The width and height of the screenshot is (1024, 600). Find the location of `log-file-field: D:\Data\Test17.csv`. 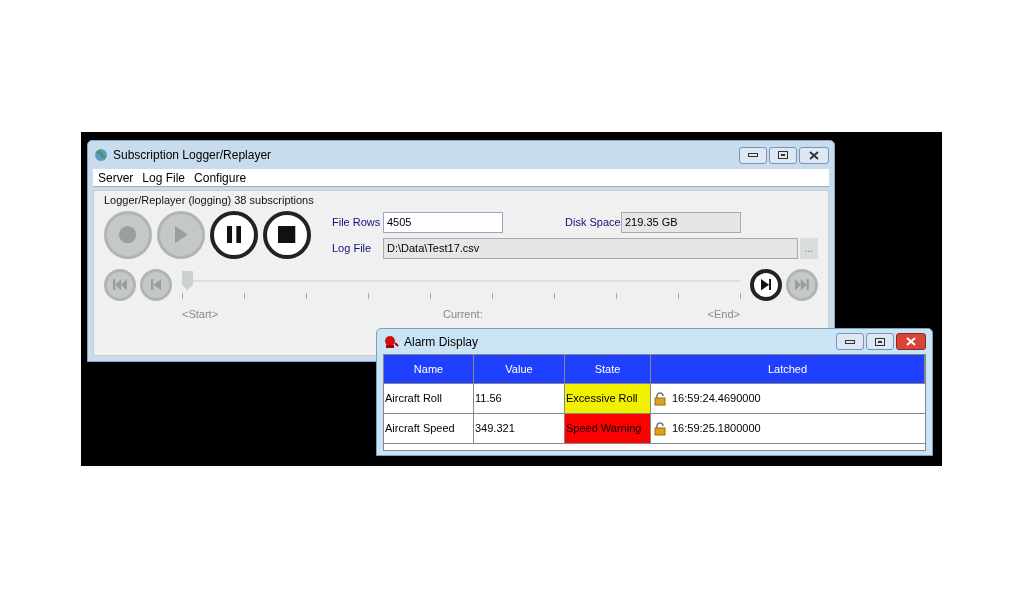

log-file-field: D:\Data\Test17.csv is located at coordinates (590, 248).